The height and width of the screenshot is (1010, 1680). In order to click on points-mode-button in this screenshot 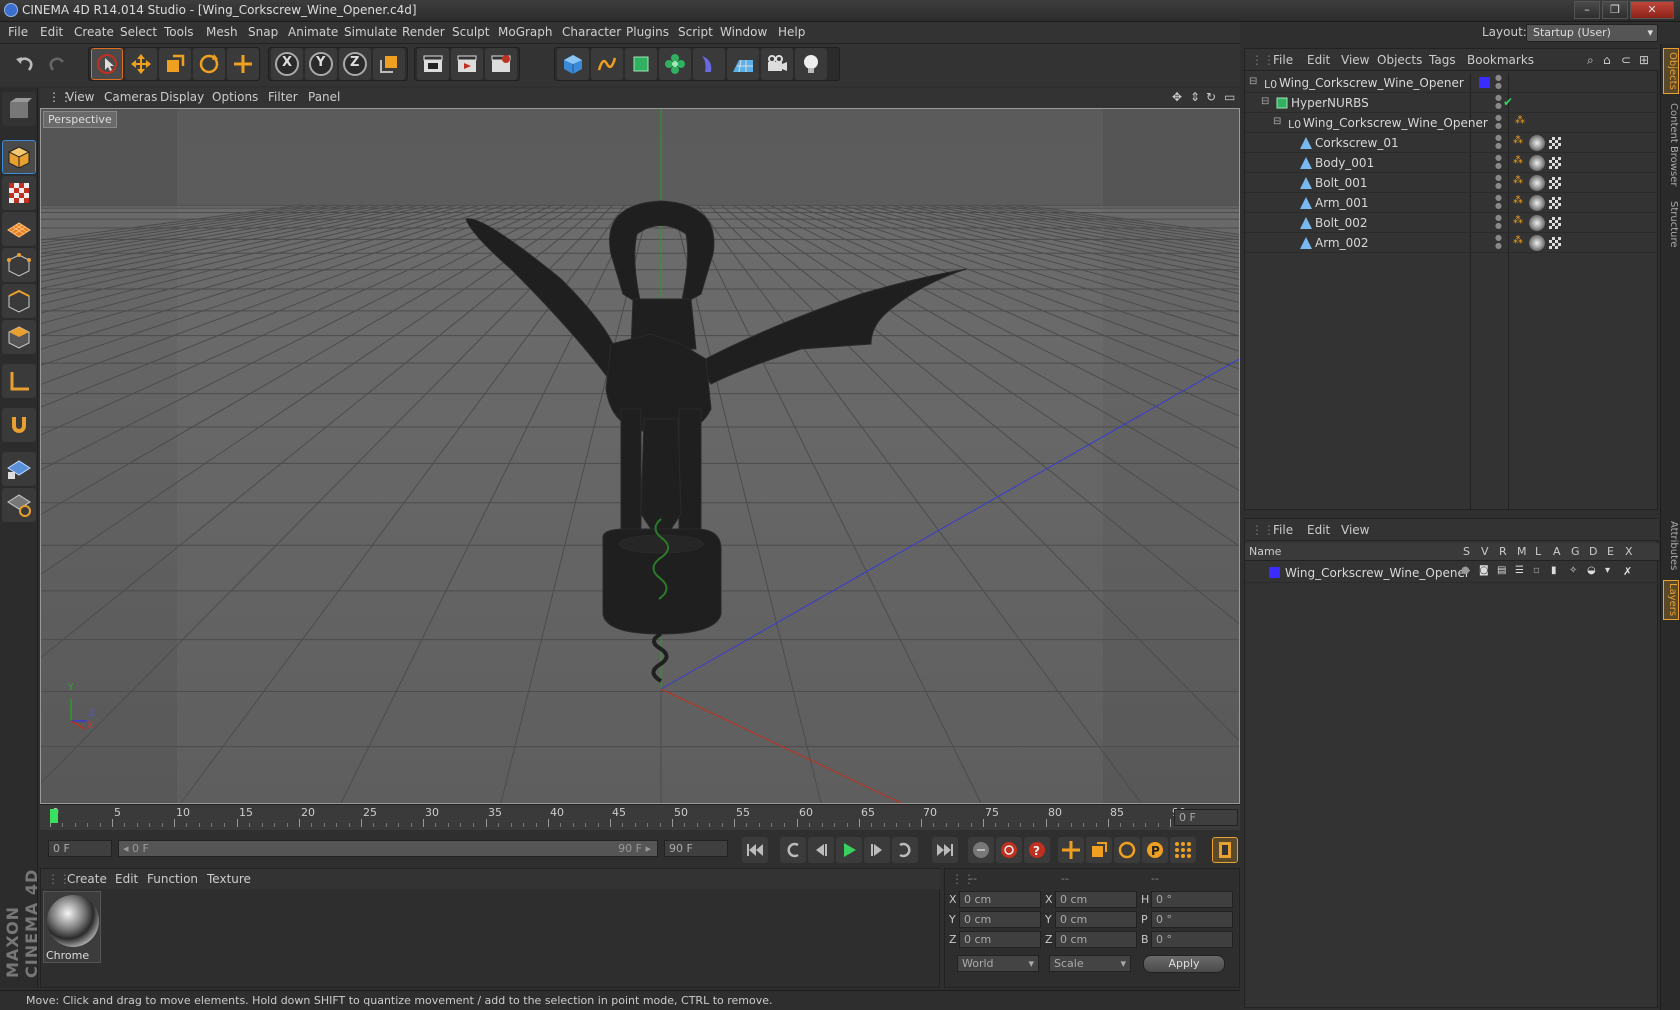, I will do `click(19, 265)`.